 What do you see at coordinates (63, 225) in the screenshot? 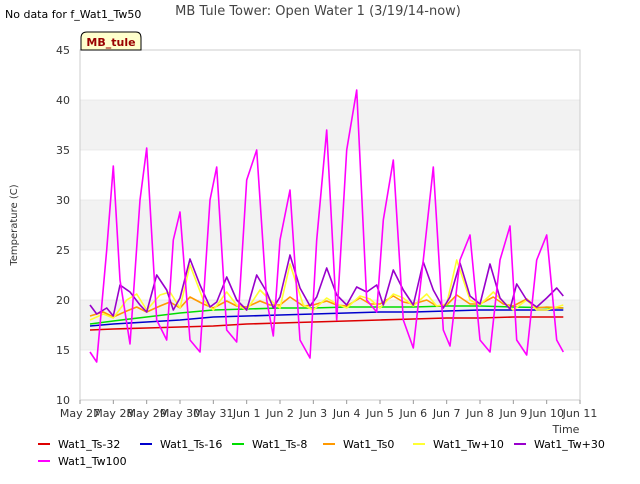
I see `y-axis-ticks: 10 15 20 25 30 35 40 45` at bounding box center [63, 225].